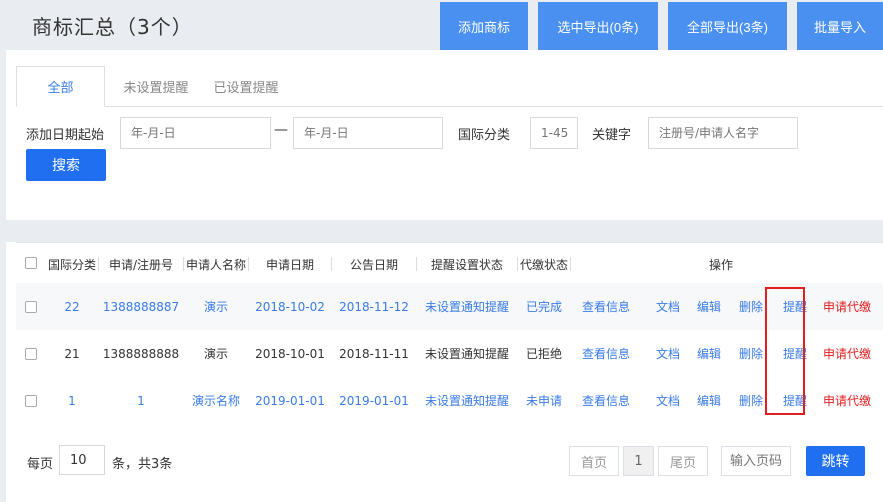 The image size is (883, 502). Describe the element at coordinates (290, 400) in the screenshot. I see `cell-apply-date: 2019-01-01` at that location.